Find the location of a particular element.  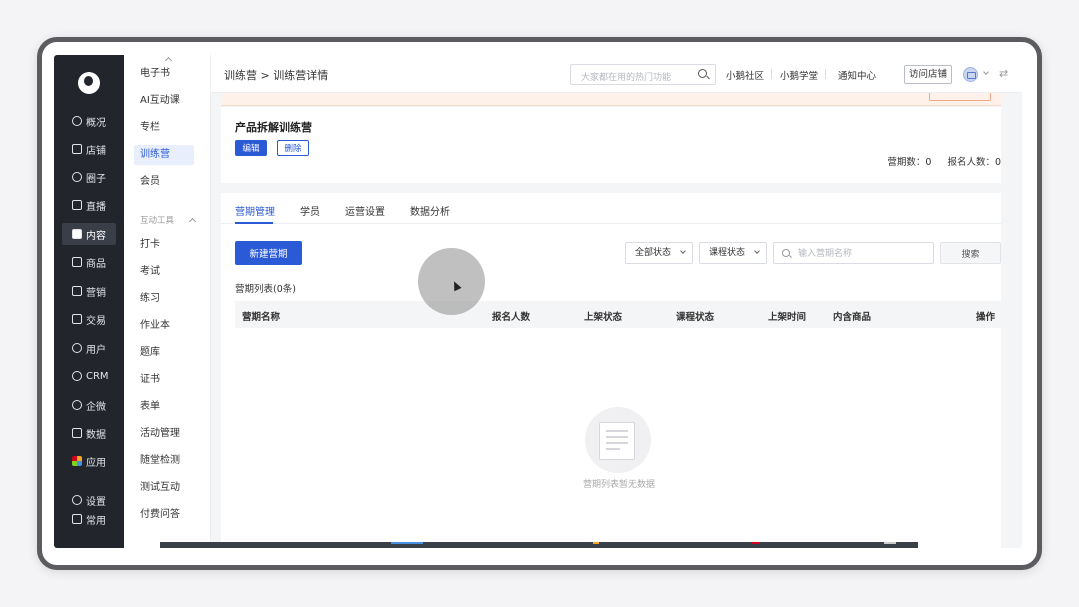

tab-data-analysis: 数据分析 is located at coordinates (430, 210).